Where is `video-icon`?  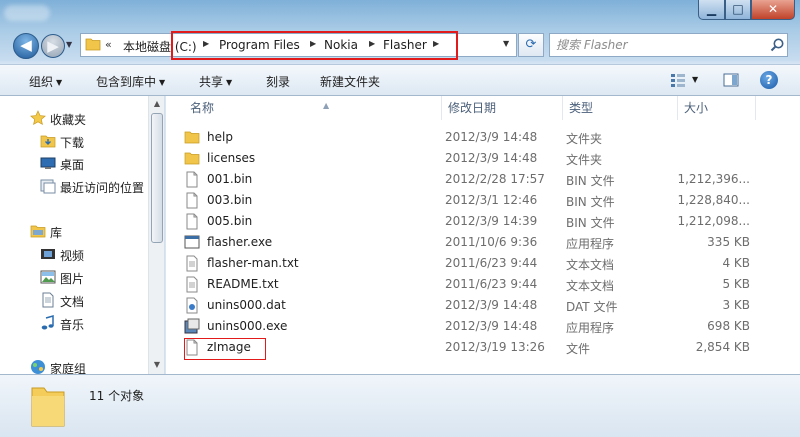
video-icon is located at coordinates (48, 254).